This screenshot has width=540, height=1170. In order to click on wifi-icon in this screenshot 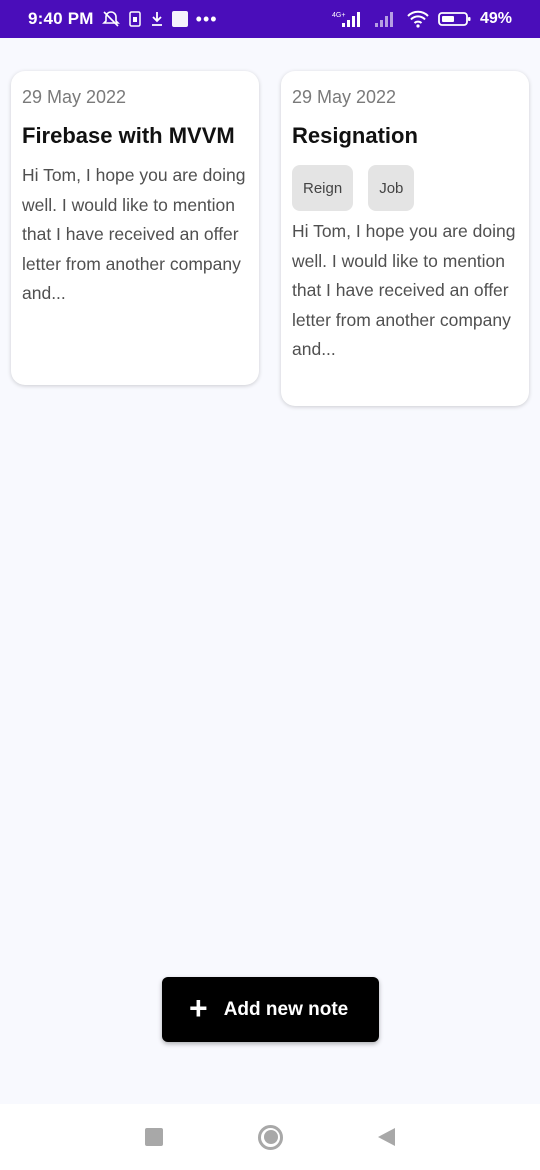, I will do `click(418, 19)`.